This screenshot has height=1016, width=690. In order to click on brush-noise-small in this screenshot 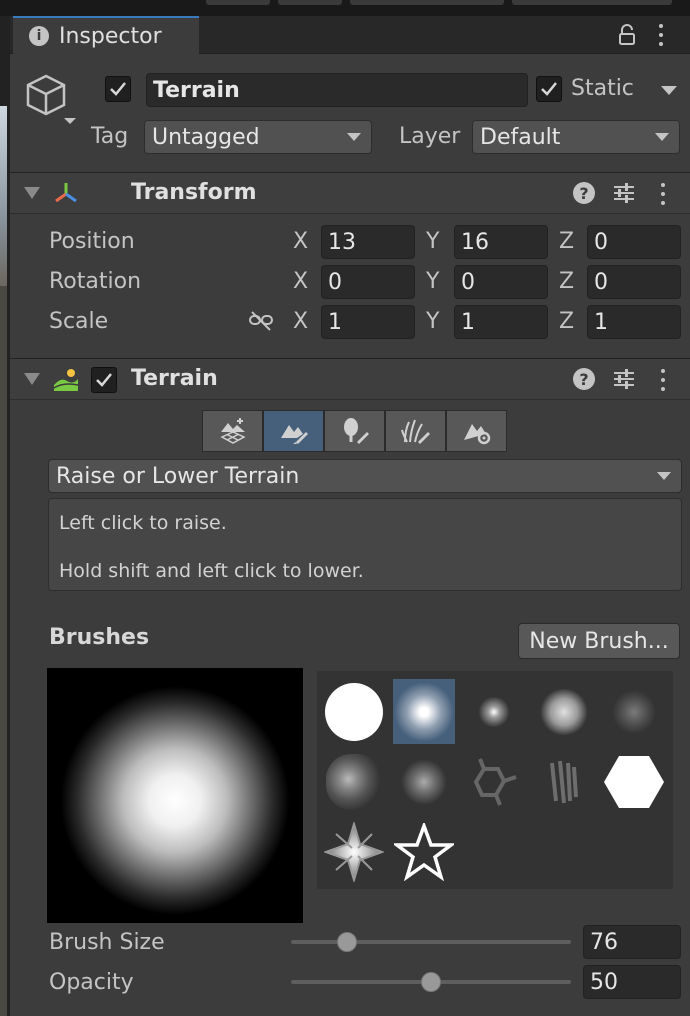, I will do `click(424, 781)`.